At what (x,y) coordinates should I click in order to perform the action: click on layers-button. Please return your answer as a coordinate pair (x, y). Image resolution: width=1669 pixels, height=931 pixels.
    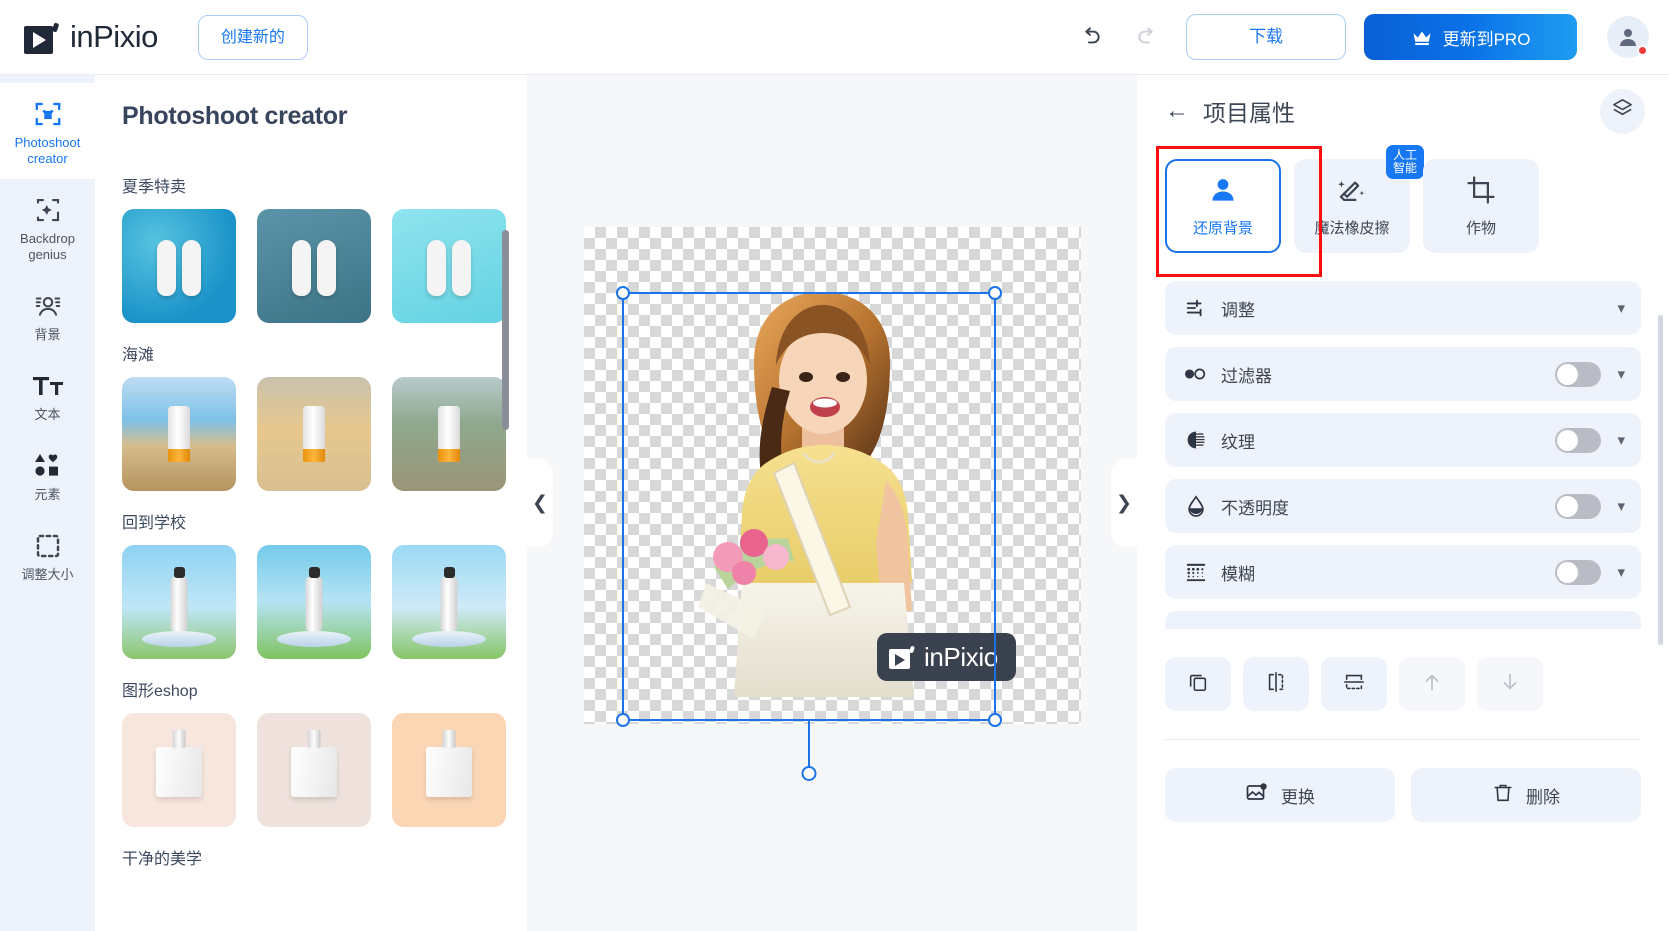
    Looking at the image, I should click on (1622, 111).